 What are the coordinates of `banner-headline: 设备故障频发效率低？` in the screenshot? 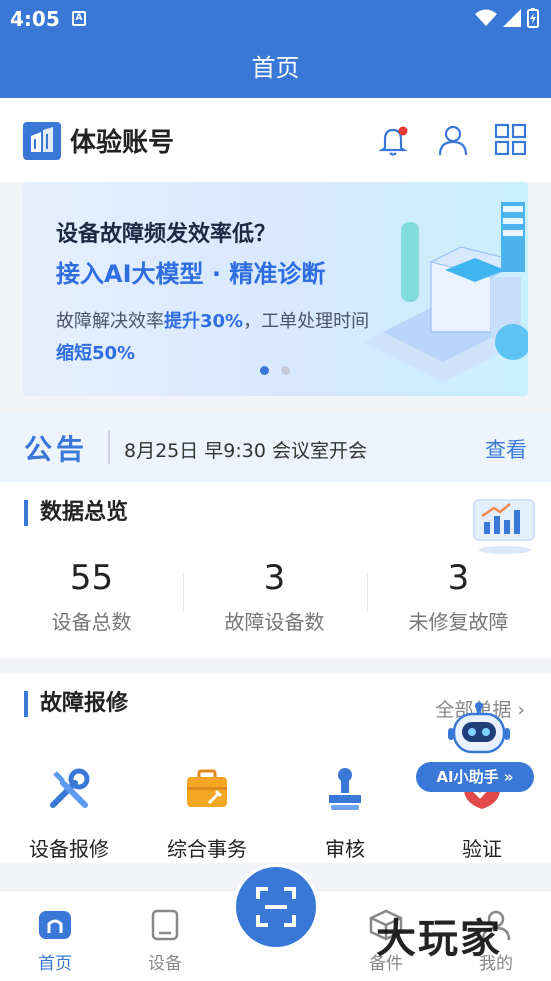 It's located at (166, 234).